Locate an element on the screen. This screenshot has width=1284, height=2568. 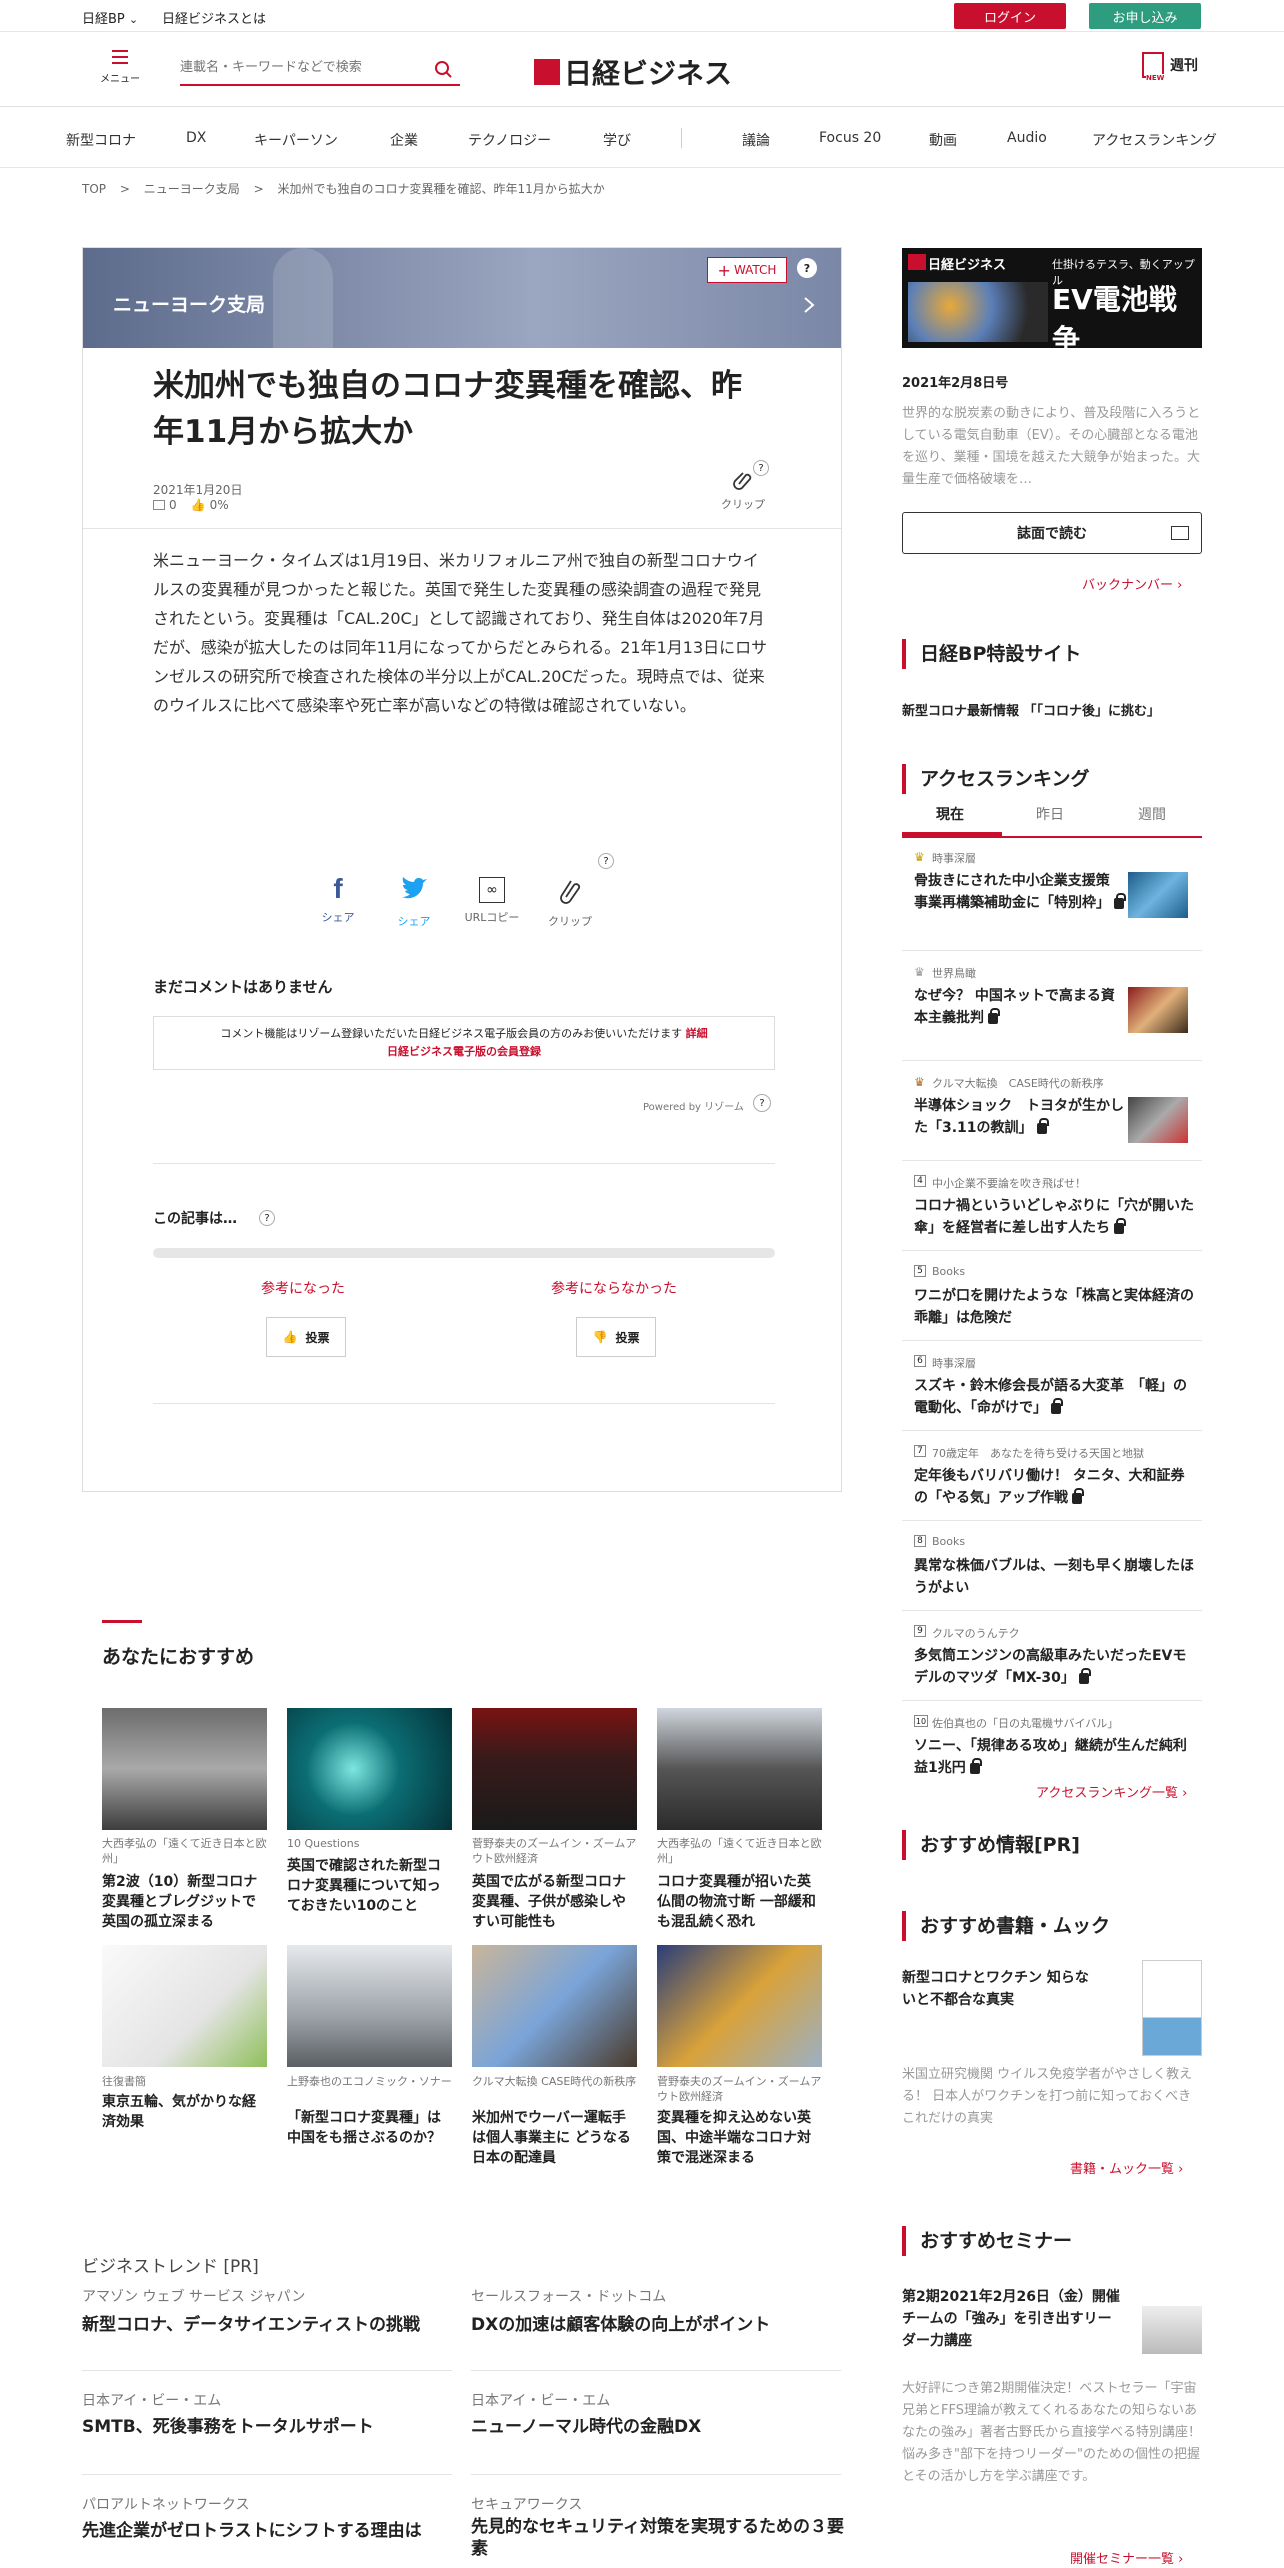
survey-help-icon: ? is located at coordinates (267, 1218).